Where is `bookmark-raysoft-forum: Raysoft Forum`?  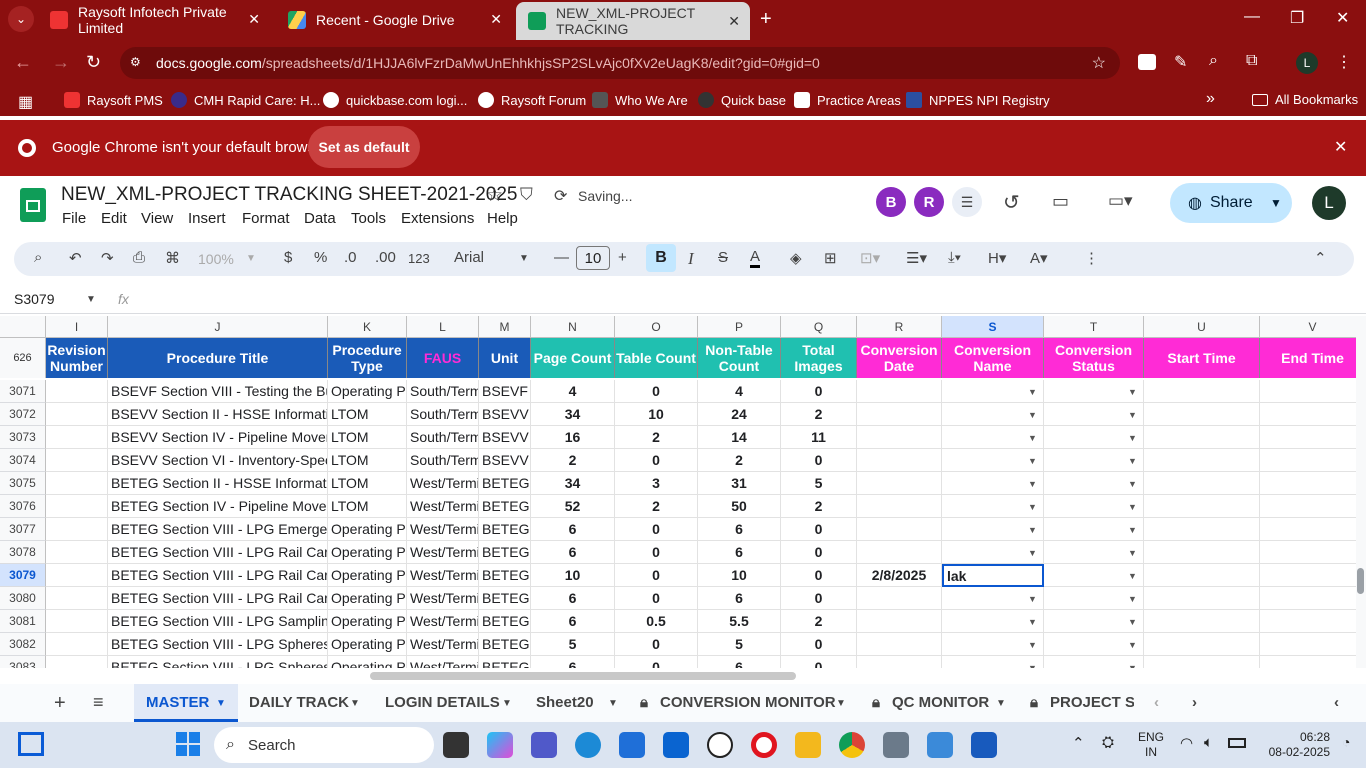 bookmark-raysoft-forum: Raysoft Forum is located at coordinates (532, 100).